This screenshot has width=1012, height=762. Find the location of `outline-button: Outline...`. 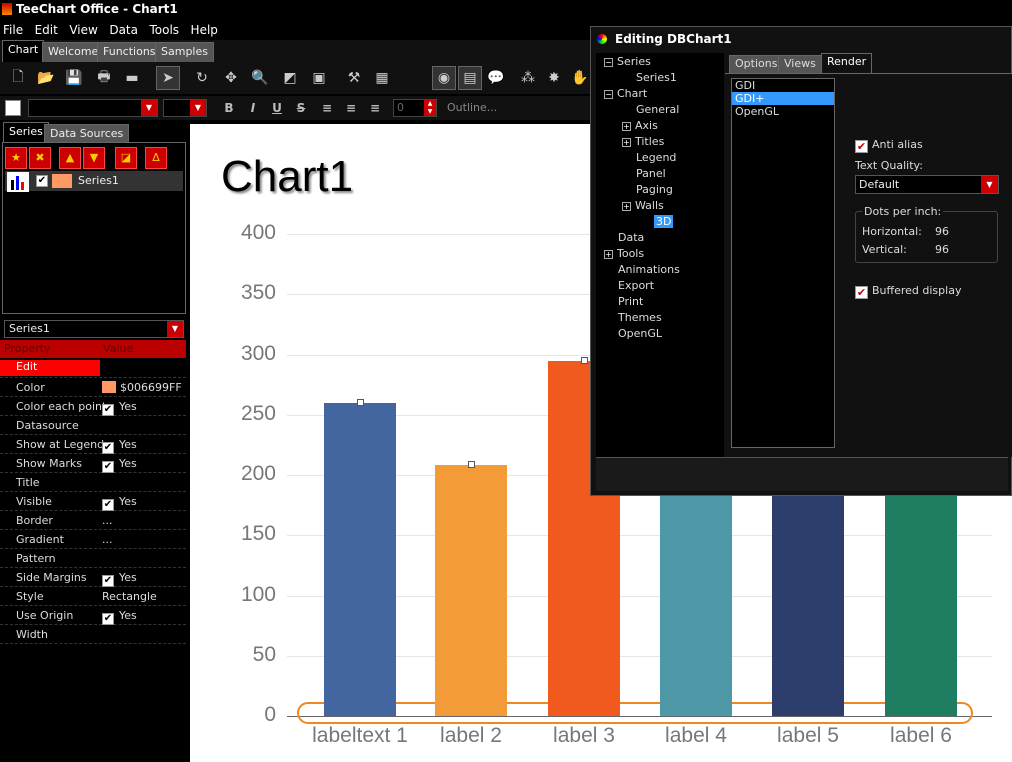

outline-button: Outline... is located at coordinates (472, 107).